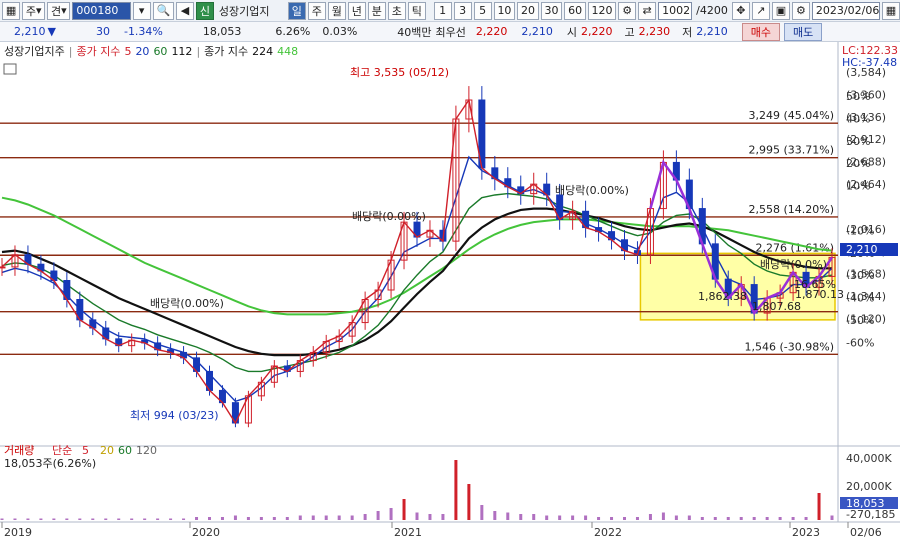  I want to click on period-minute: 분, so click(376, 10).